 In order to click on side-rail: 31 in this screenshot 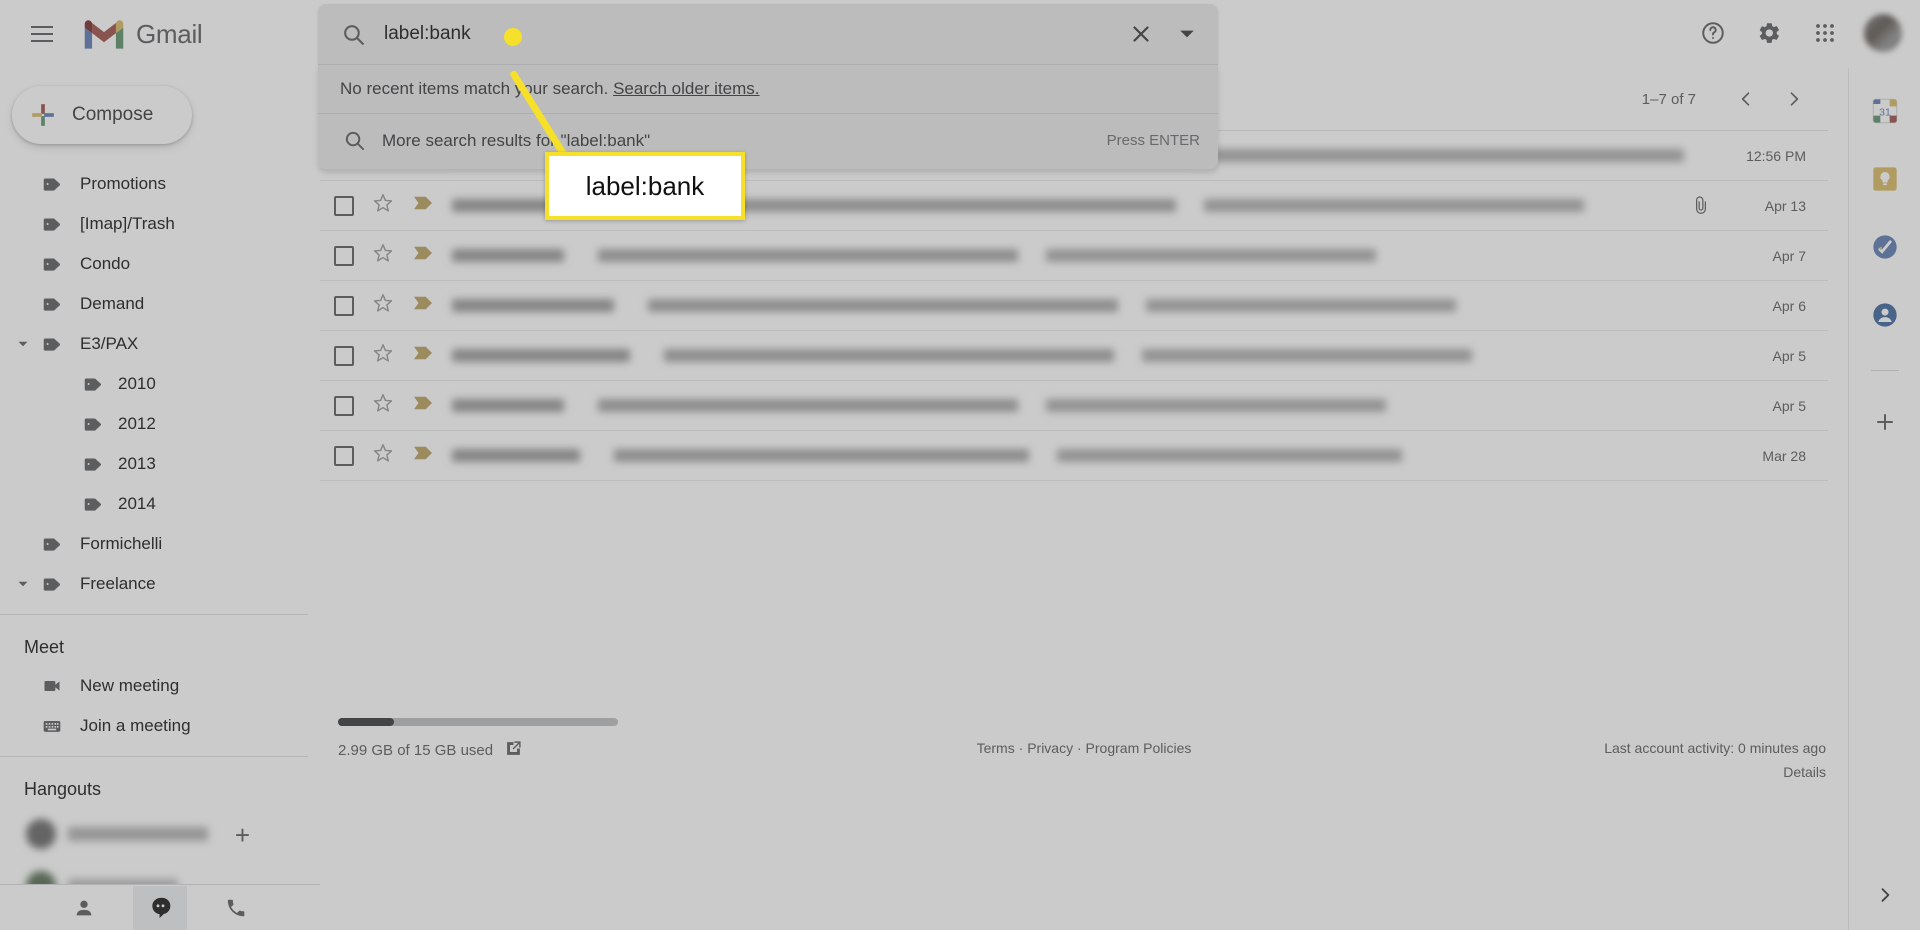, I will do `click(1884, 499)`.